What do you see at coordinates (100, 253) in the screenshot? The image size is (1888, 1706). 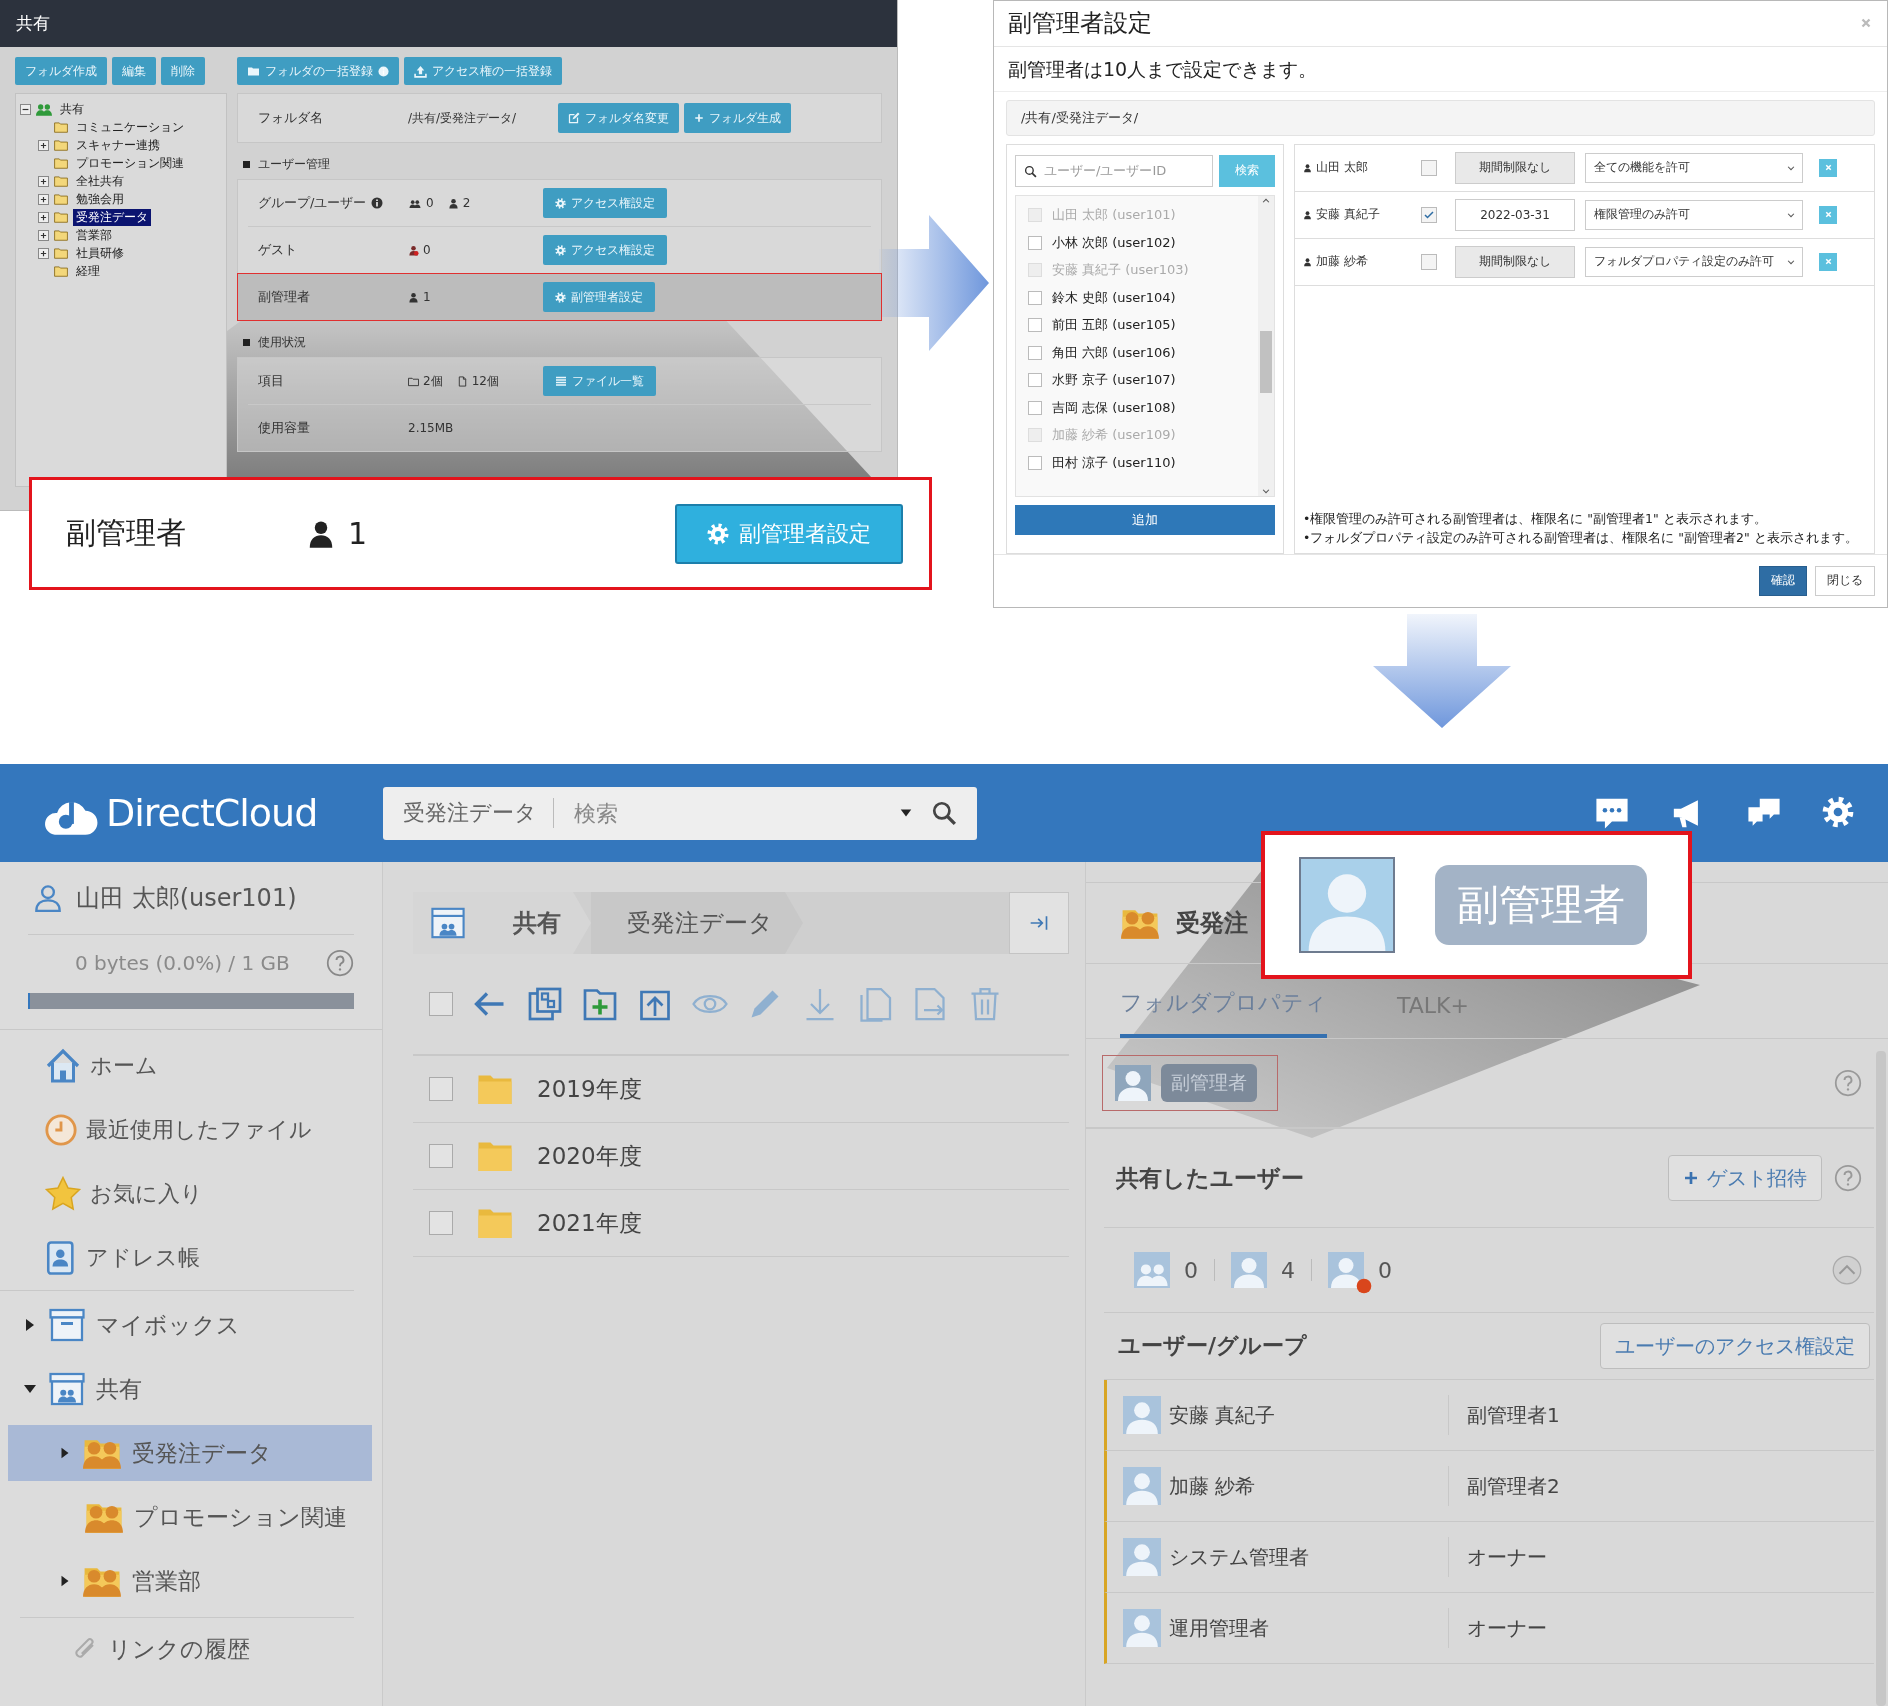 I see `tree-item: 社員研修` at bounding box center [100, 253].